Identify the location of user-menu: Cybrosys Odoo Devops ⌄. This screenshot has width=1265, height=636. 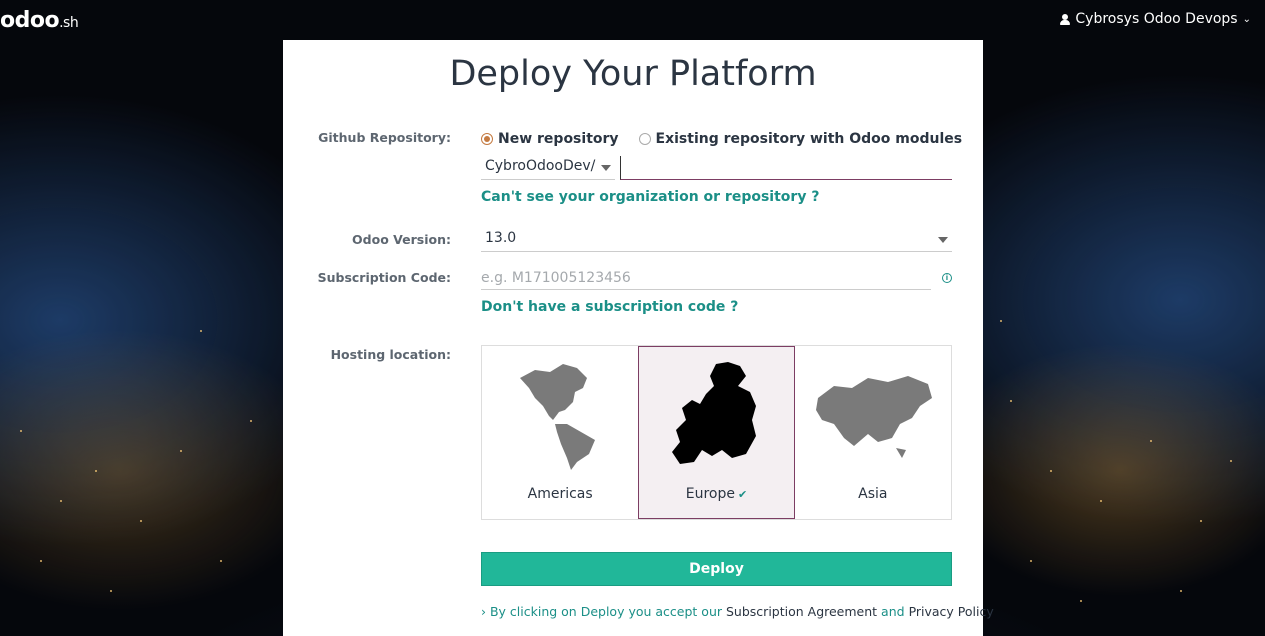
(1155, 19).